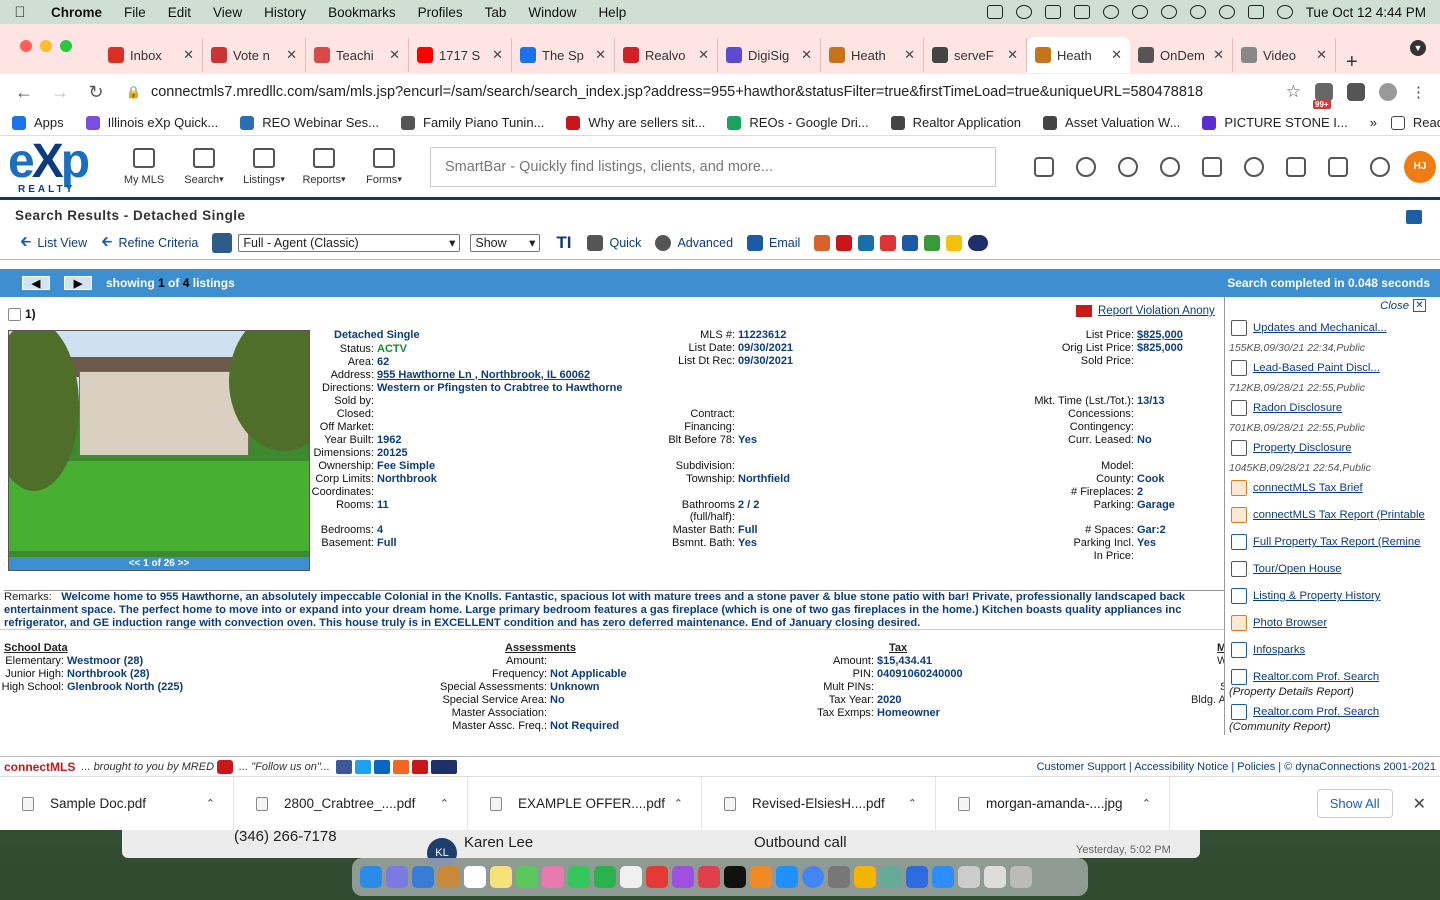 This screenshot has height=900, width=1440. What do you see at coordinates (975, 55) in the screenshot?
I see `browser-tab: serveF ✕` at bounding box center [975, 55].